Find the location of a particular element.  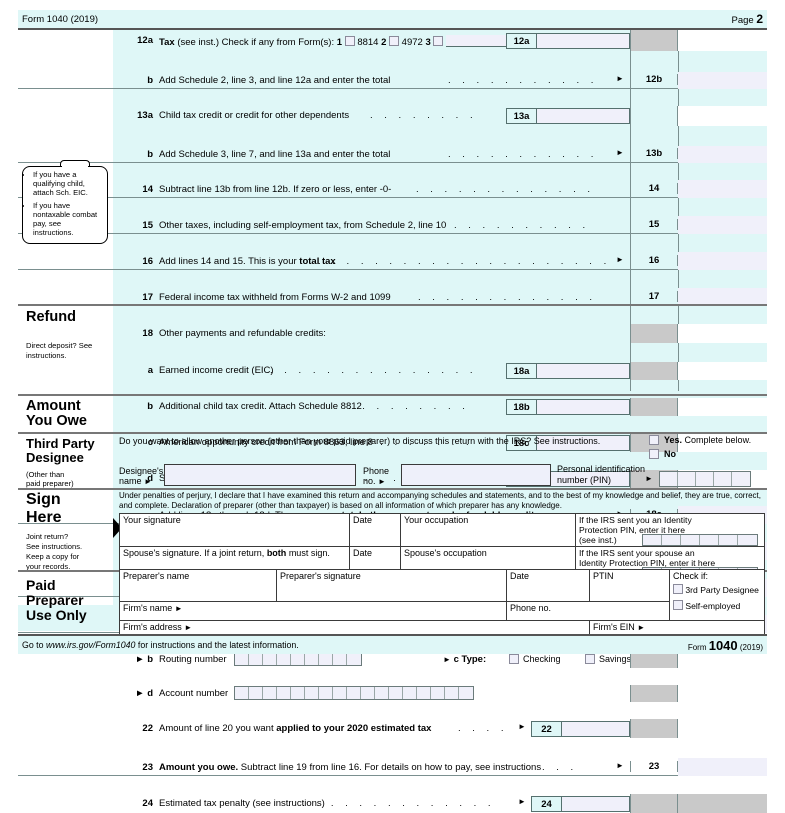

line-18b-number: b is located at coordinates (150, 406).